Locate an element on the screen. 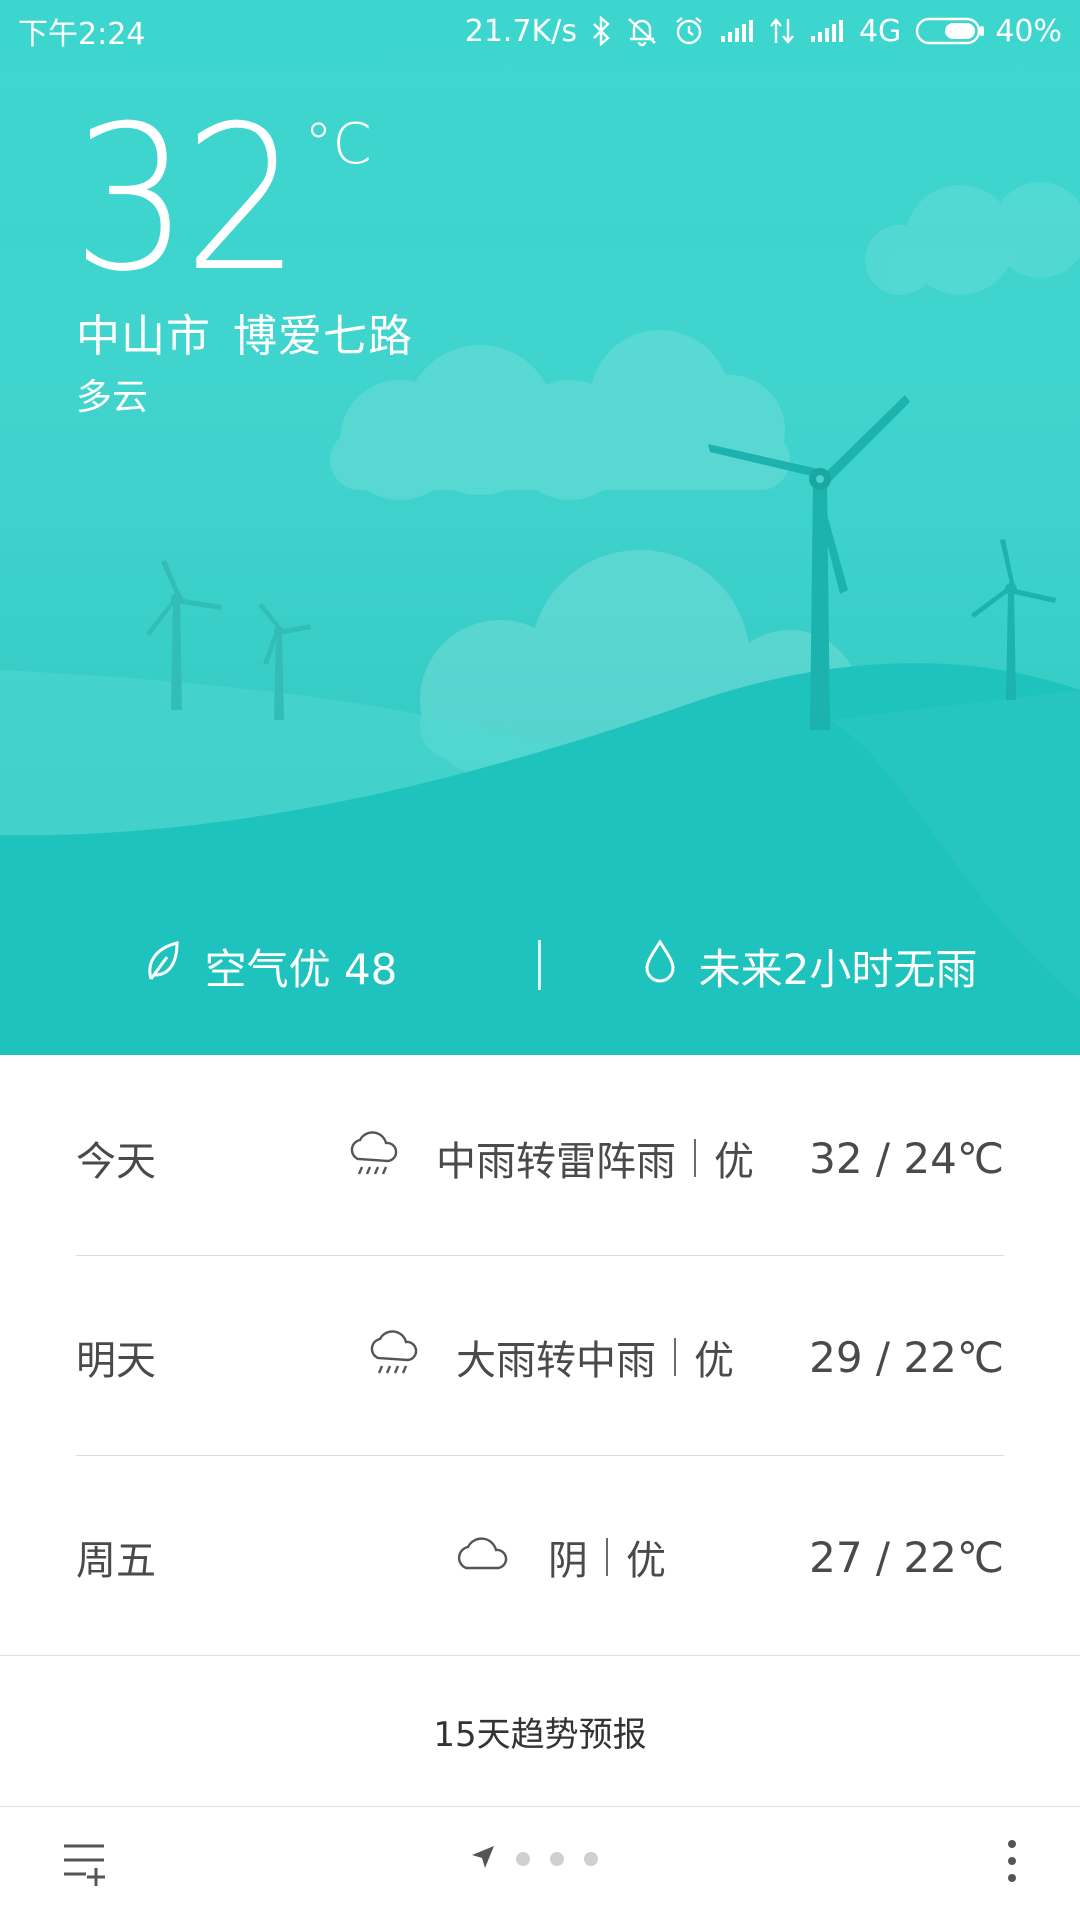  forecast-row-tomorrow: 明天 大雨转中雨 优 29 / 22℃ is located at coordinates (540, 1357).